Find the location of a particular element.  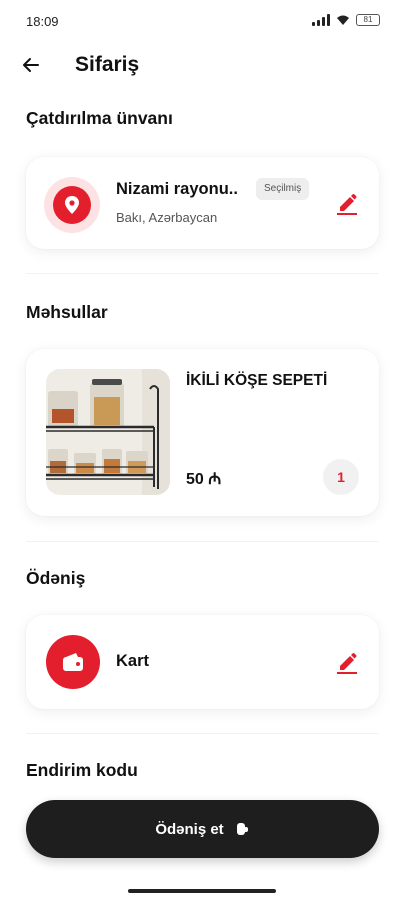

payment-card: Kart is located at coordinates (202, 662).